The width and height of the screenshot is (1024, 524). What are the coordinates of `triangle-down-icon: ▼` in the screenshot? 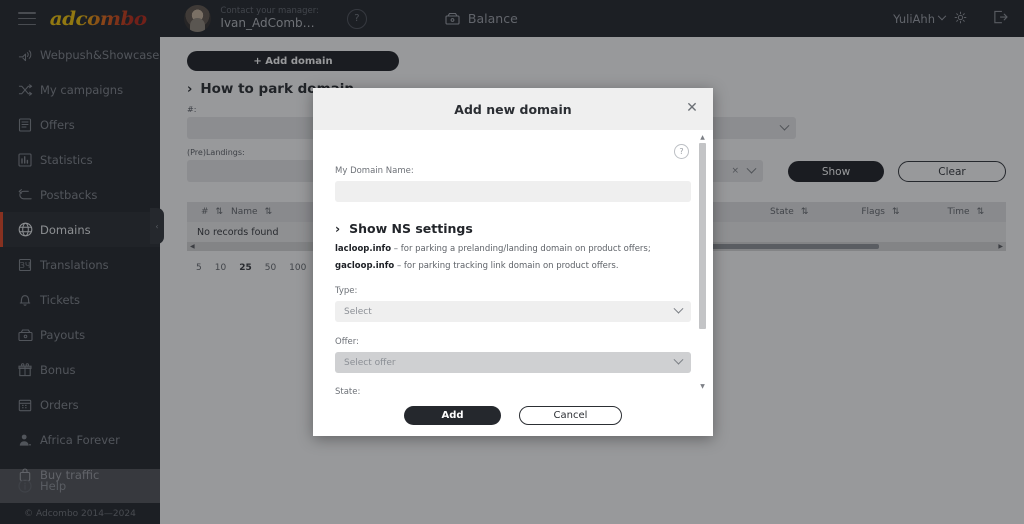 It's located at (702, 386).